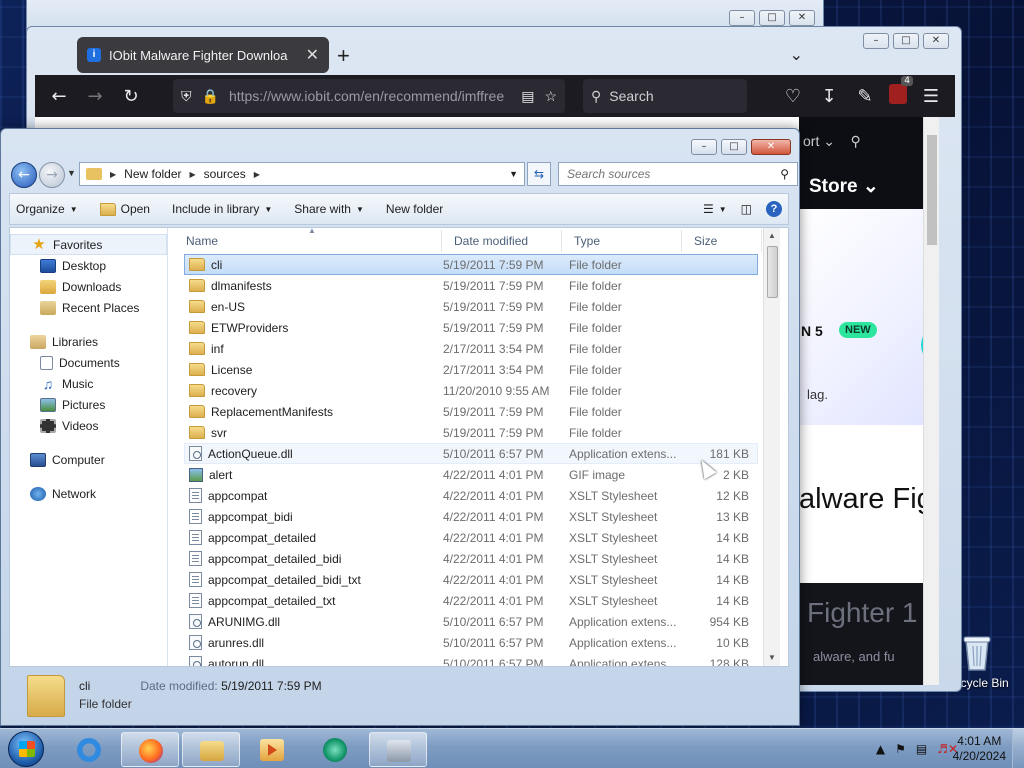  I want to click on taskbar-firefox, so click(150, 749).